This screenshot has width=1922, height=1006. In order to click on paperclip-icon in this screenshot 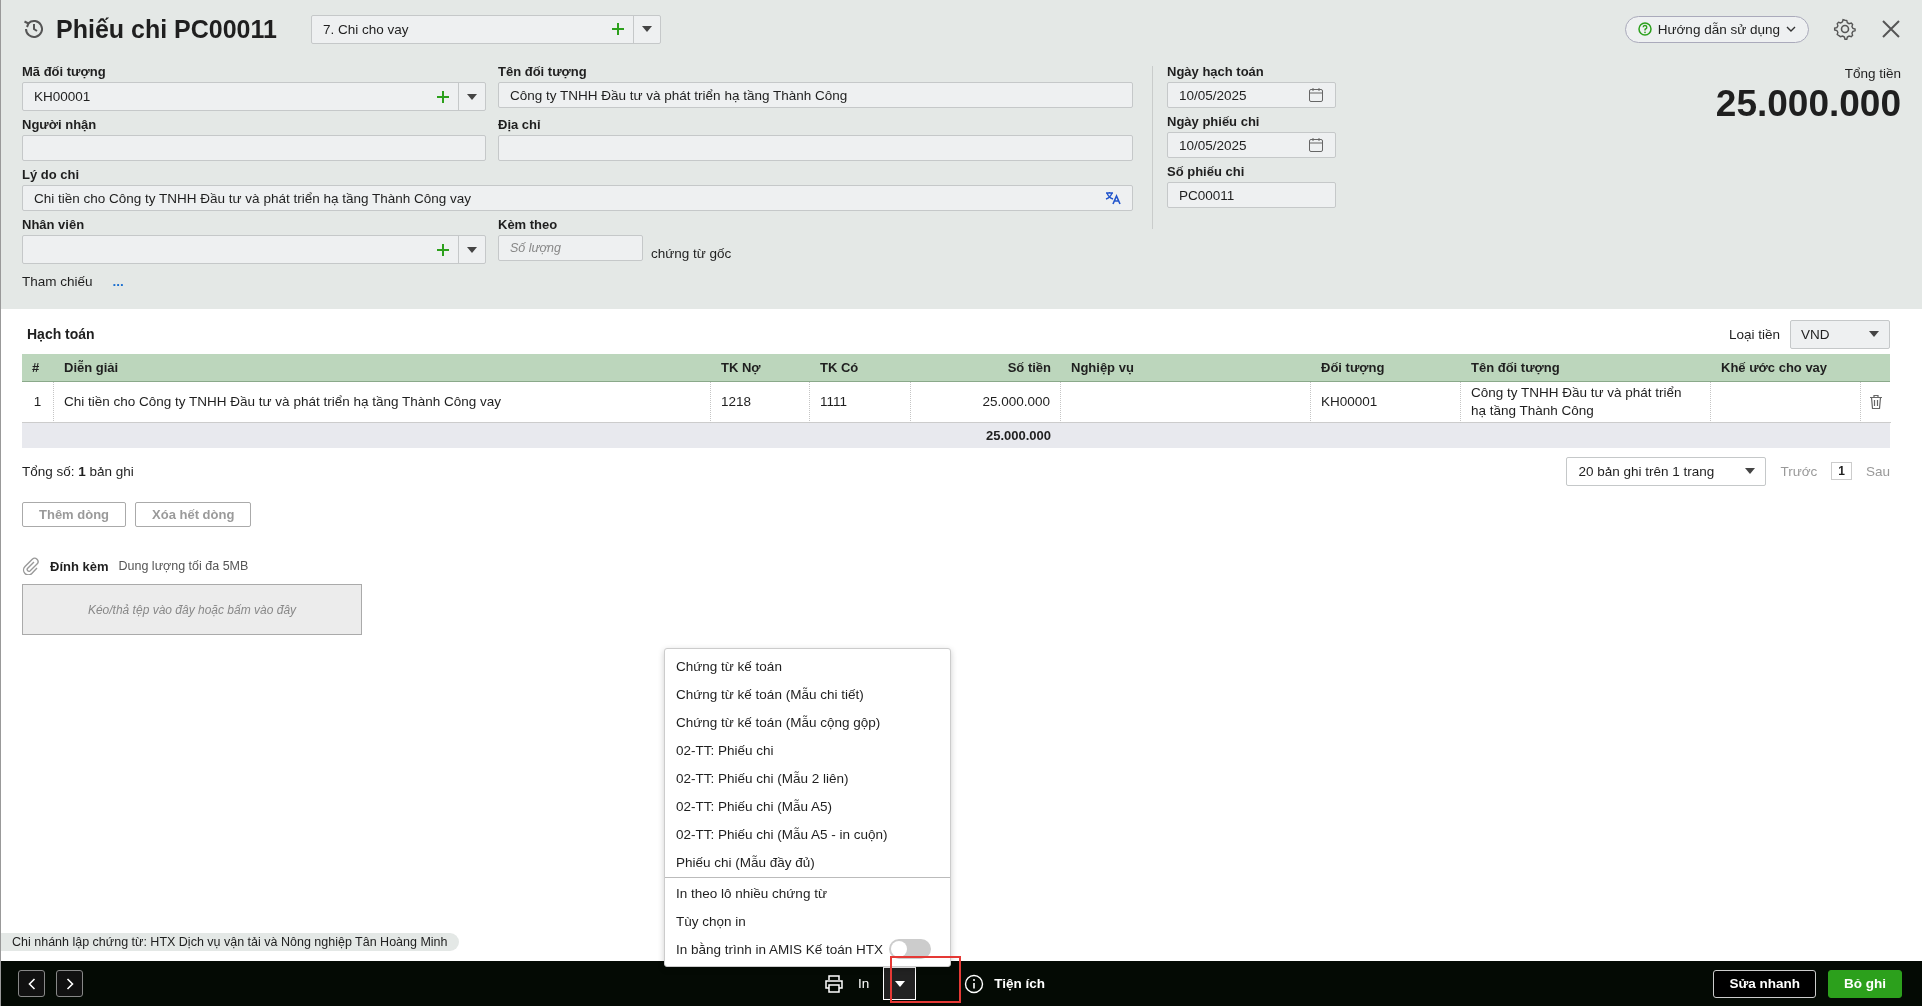, I will do `click(31, 566)`.